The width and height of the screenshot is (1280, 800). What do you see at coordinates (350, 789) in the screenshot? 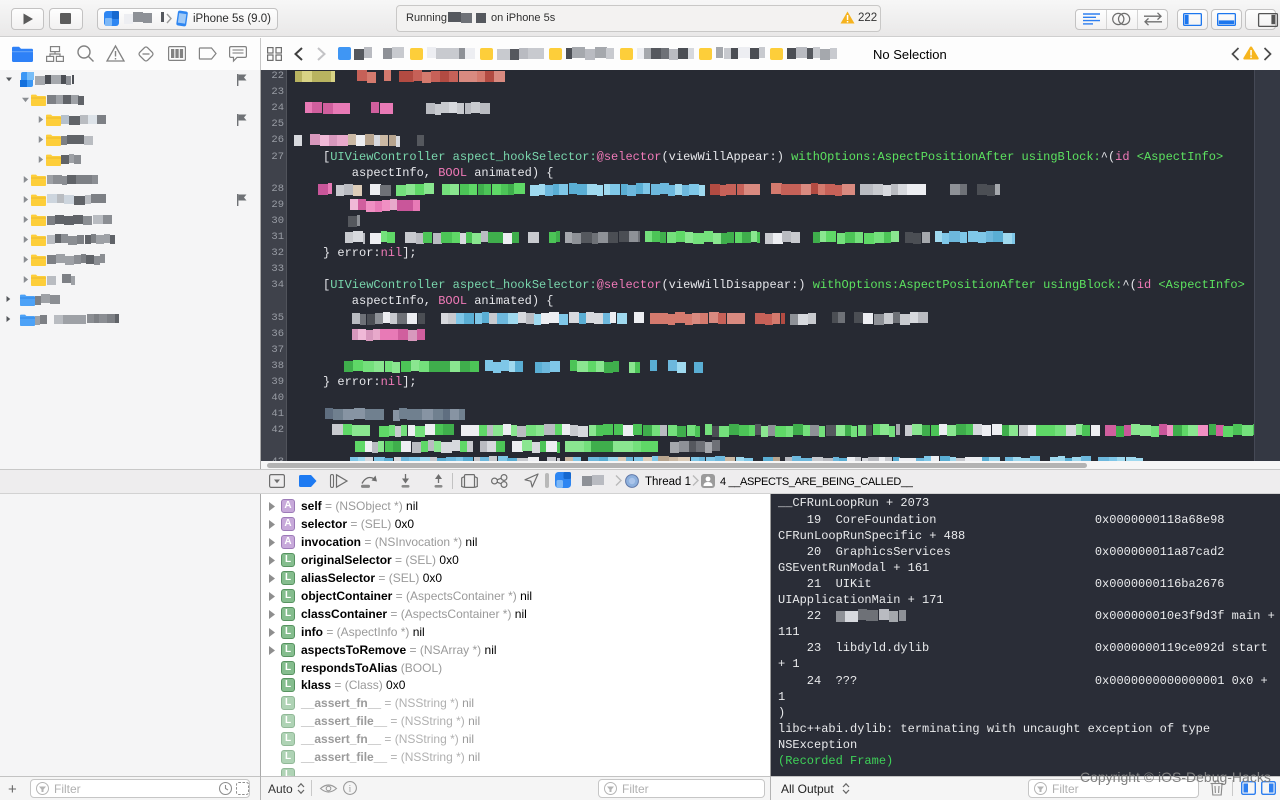
I see `svg-text: i` at bounding box center [350, 789].